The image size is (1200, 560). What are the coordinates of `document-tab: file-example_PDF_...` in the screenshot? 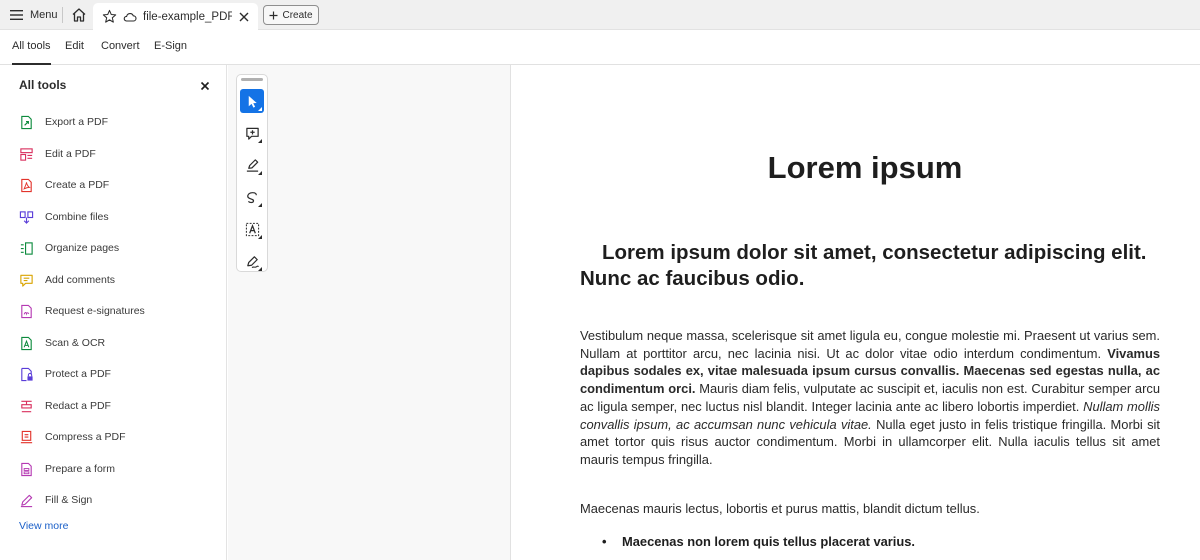 It's located at (175, 16).